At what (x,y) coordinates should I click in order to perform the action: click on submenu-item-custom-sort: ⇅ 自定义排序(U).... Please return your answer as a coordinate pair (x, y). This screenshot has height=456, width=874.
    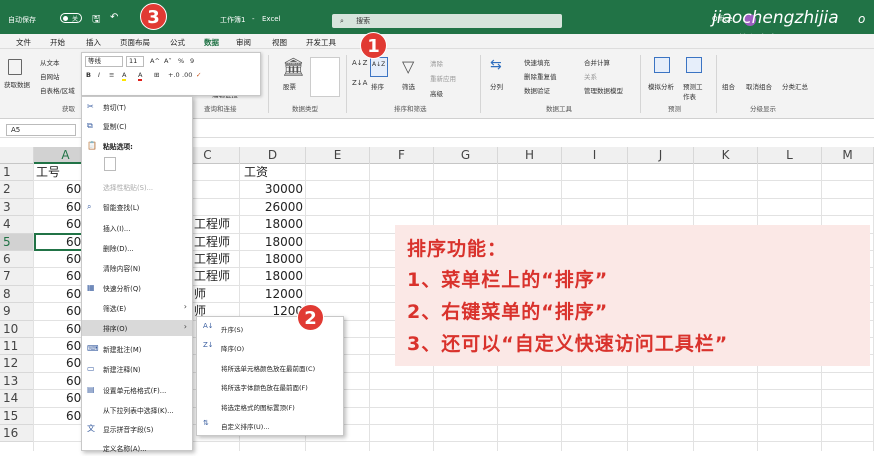
    Looking at the image, I should click on (270, 425).